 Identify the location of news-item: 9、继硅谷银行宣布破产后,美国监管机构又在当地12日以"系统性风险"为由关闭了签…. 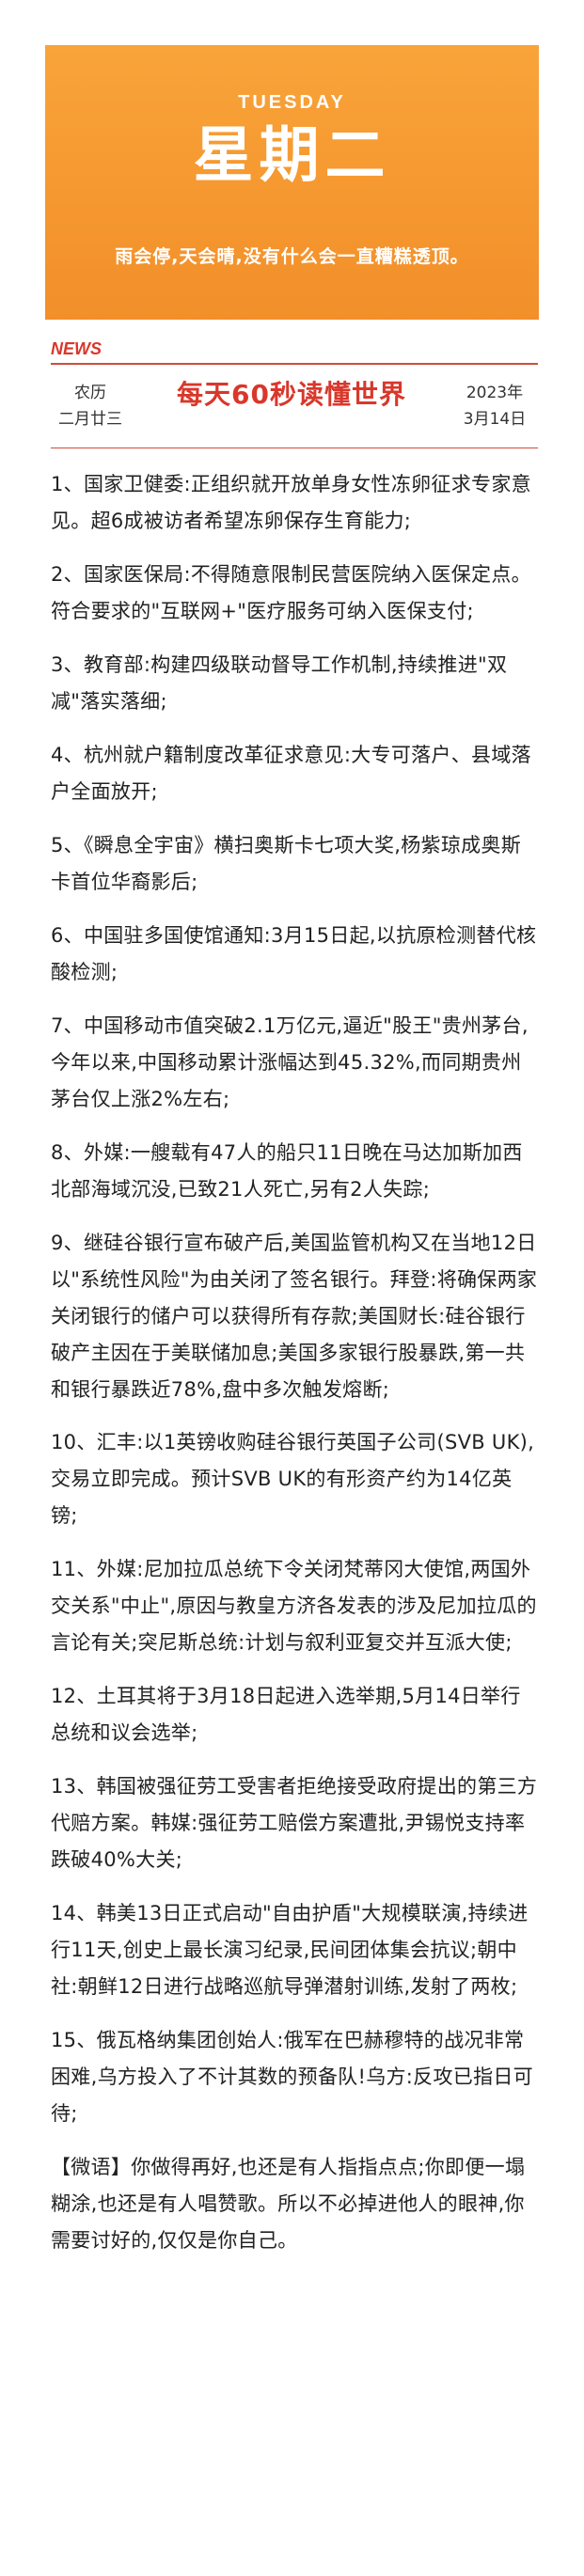
(294, 1317).